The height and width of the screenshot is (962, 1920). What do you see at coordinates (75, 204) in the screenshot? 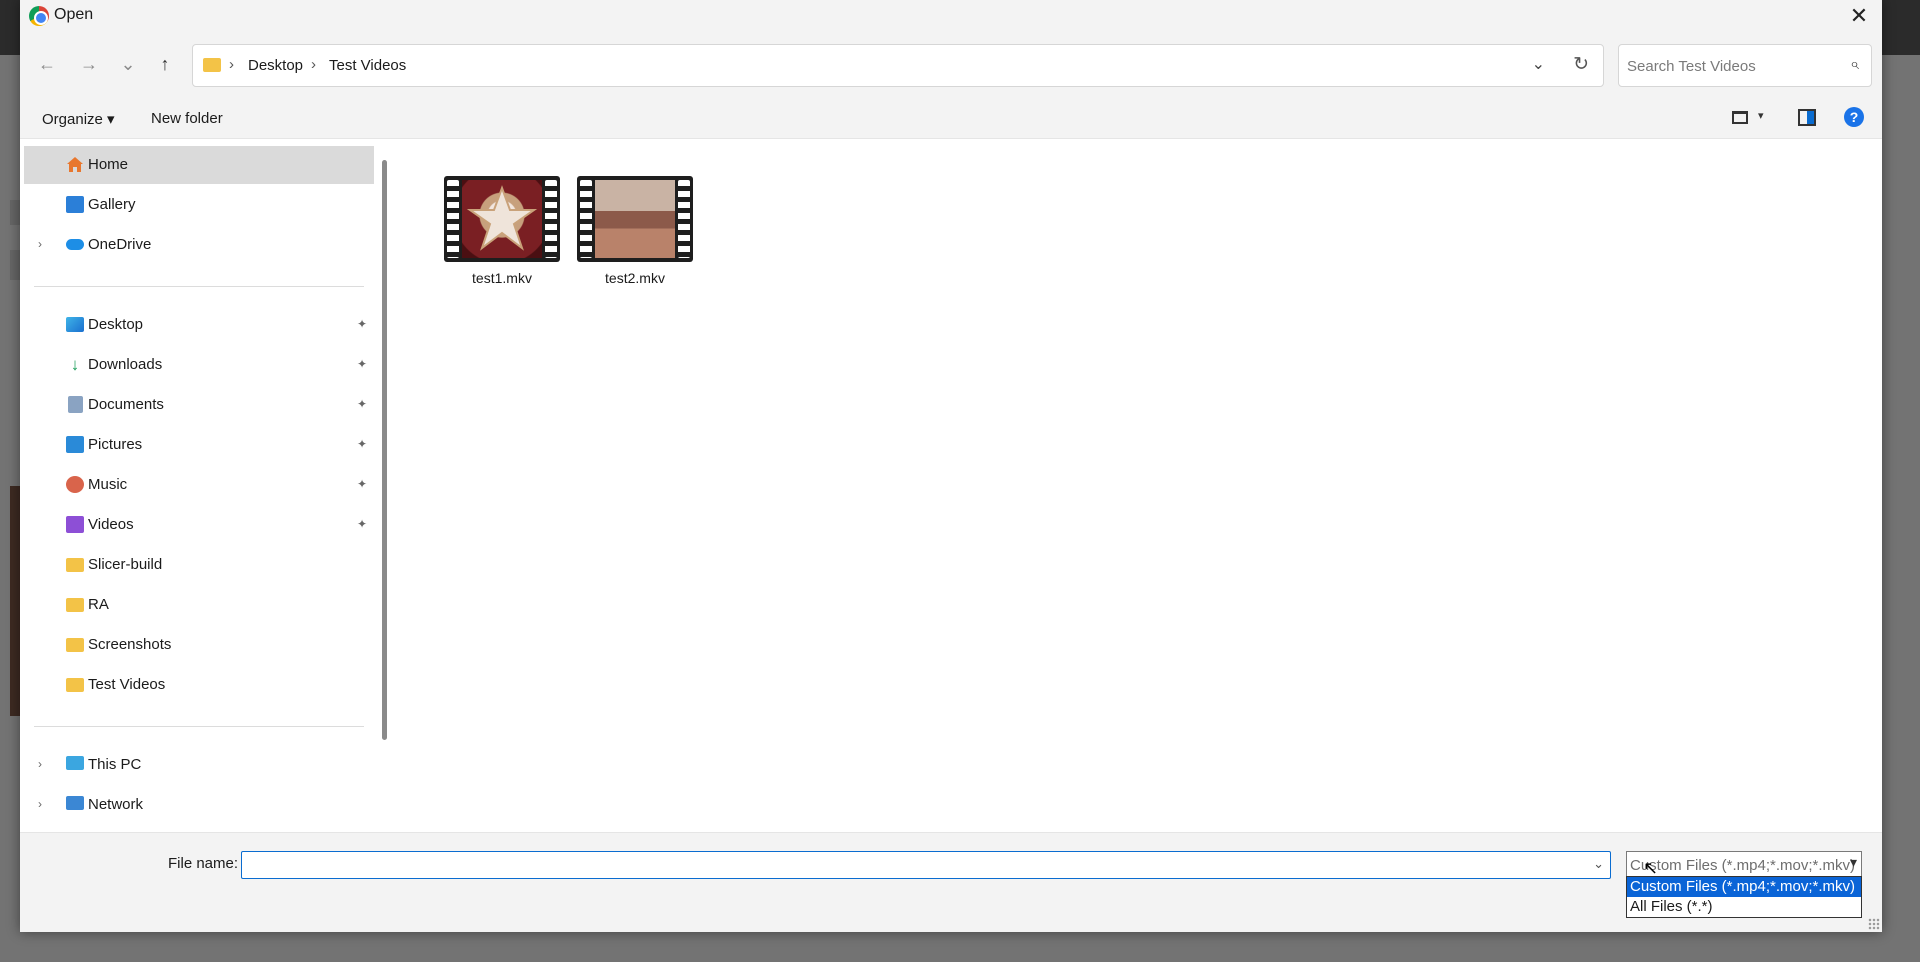
I see `gallery-icon` at bounding box center [75, 204].